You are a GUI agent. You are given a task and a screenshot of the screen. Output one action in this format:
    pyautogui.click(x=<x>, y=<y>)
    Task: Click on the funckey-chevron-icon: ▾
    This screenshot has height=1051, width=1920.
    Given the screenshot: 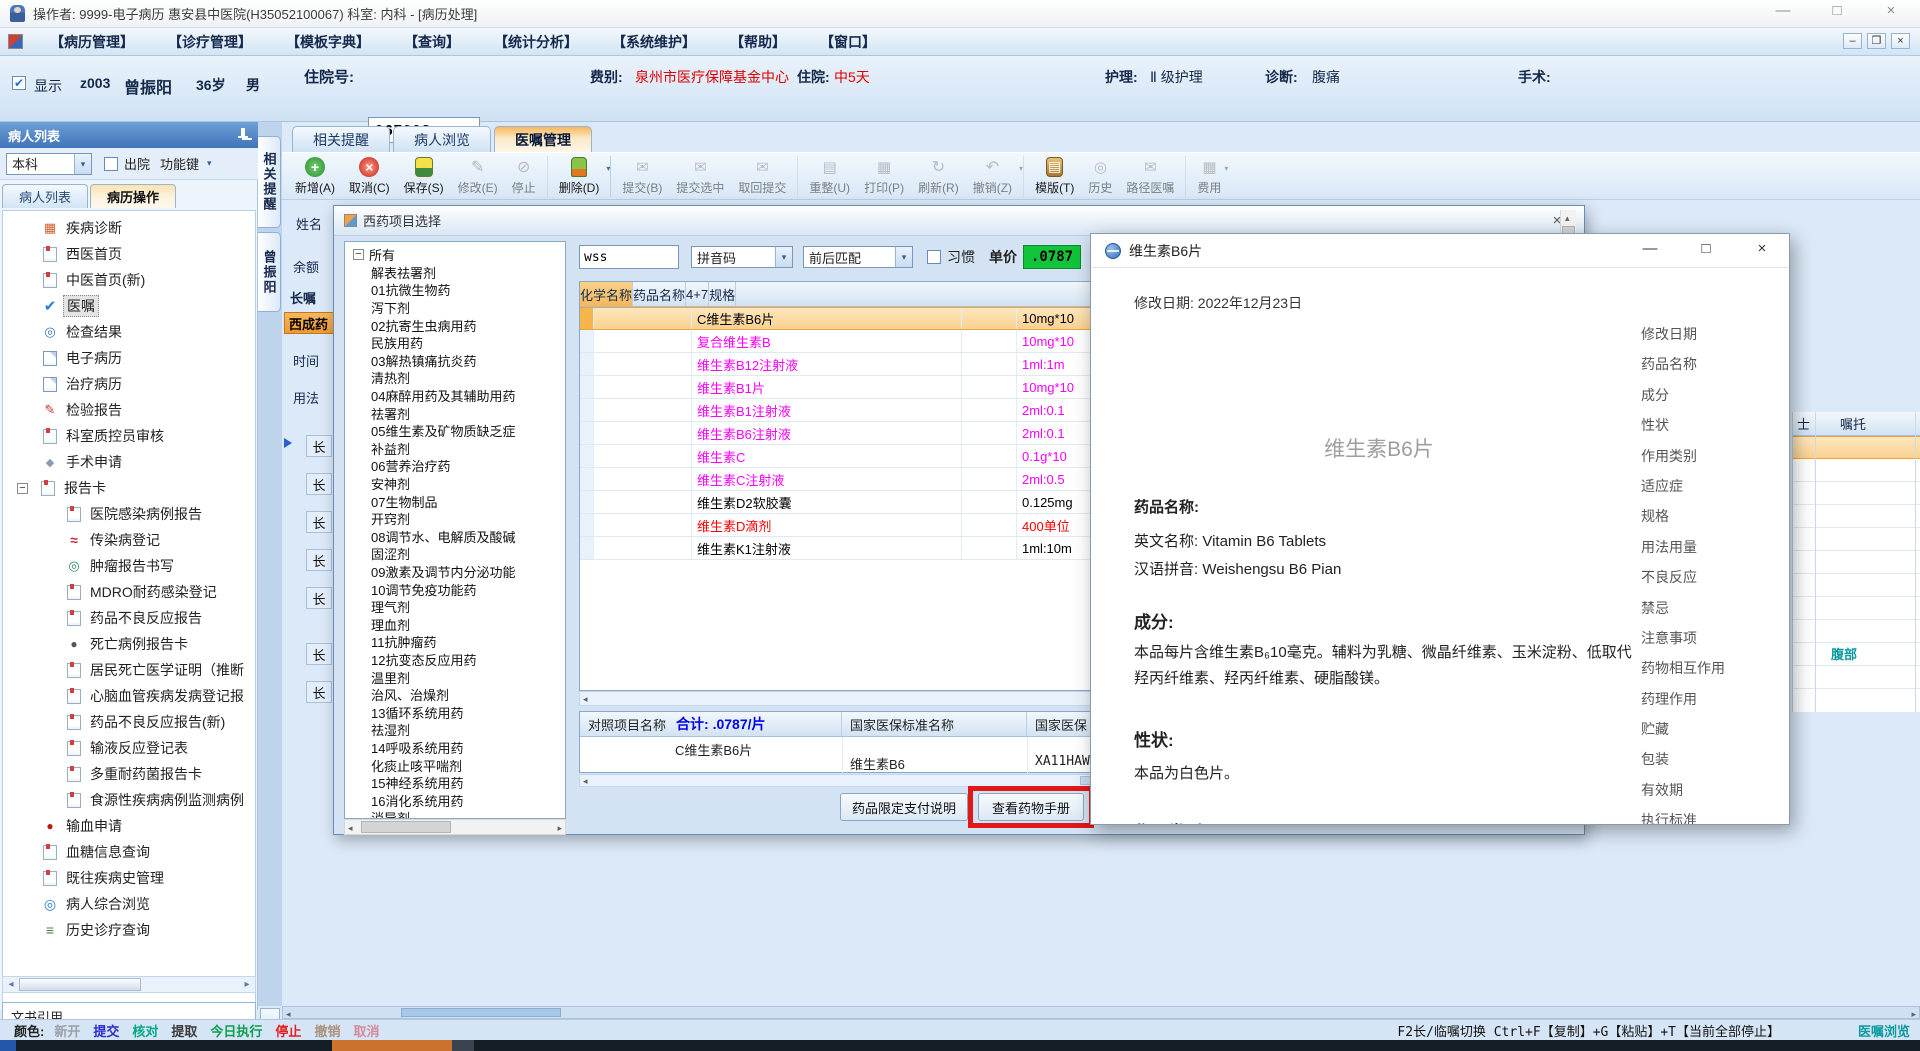 What is the action you would take?
    pyautogui.click(x=209, y=163)
    